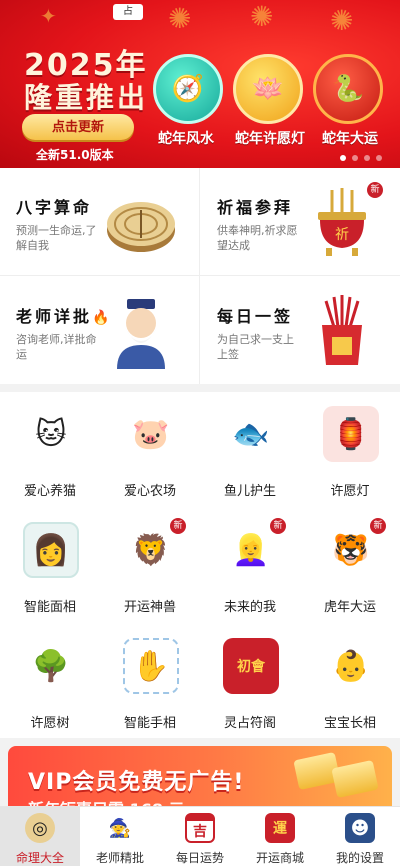 Image resolution: width=400 pixels, height=866 pixels. Describe the element at coordinates (250, 566) in the screenshot. I see `grid-item-future-me: 👱‍♀️ 新 未来的我` at that location.